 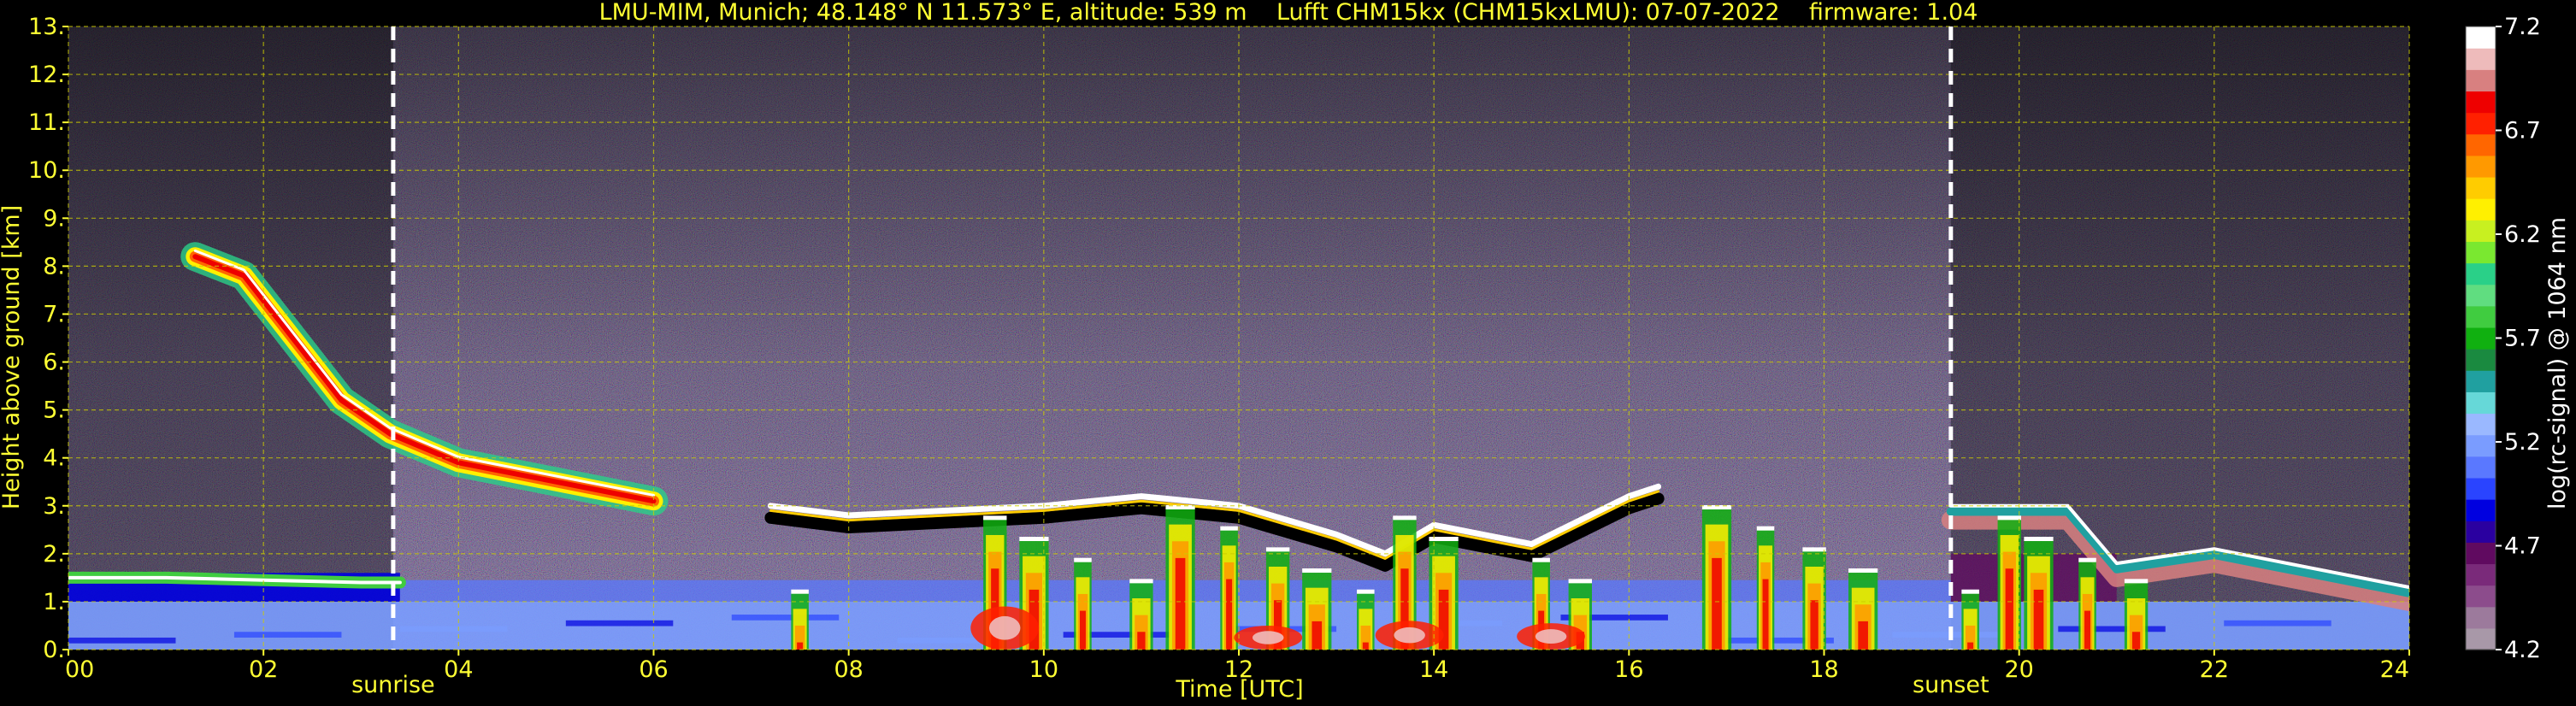 What do you see at coordinates (1951, 685) in the screenshot?
I see `marker-label-sunset: sunset` at bounding box center [1951, 685].